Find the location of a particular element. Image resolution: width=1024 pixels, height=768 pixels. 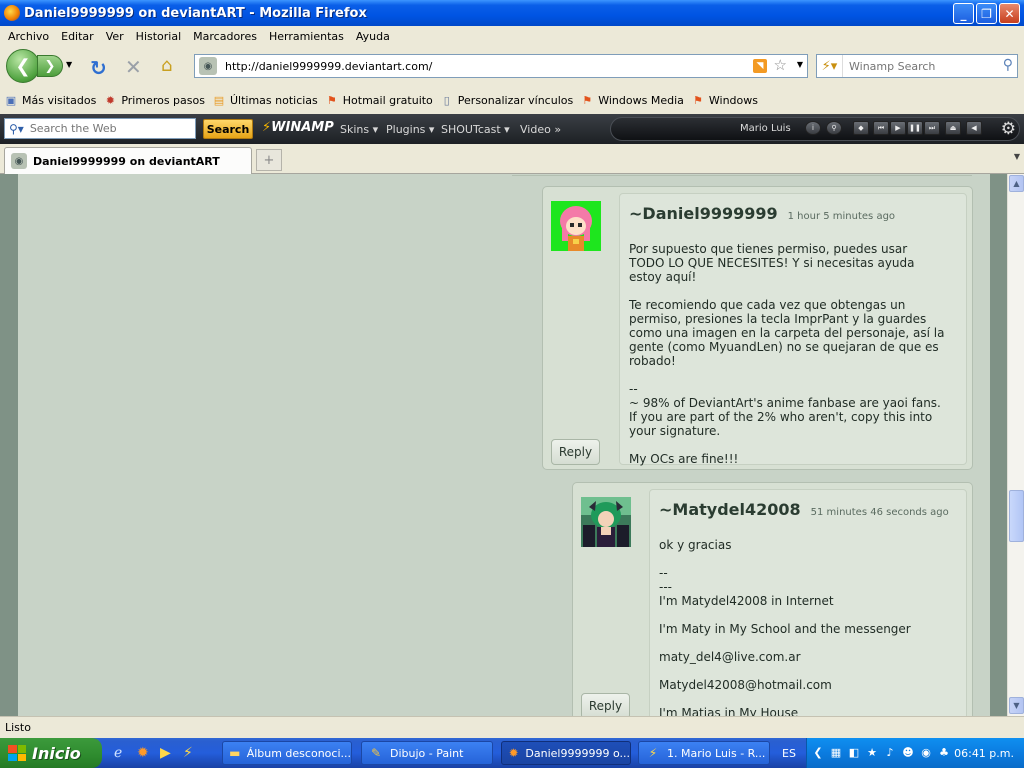

scroll-down-button: ▼ is located at coordinates (1016, 705).